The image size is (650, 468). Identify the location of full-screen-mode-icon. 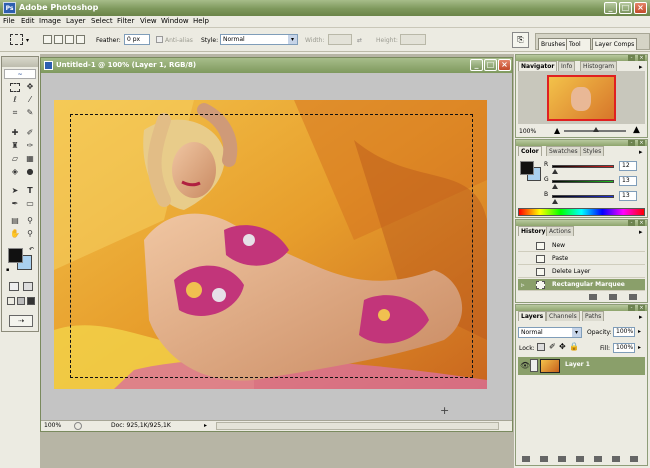
(31, 301).